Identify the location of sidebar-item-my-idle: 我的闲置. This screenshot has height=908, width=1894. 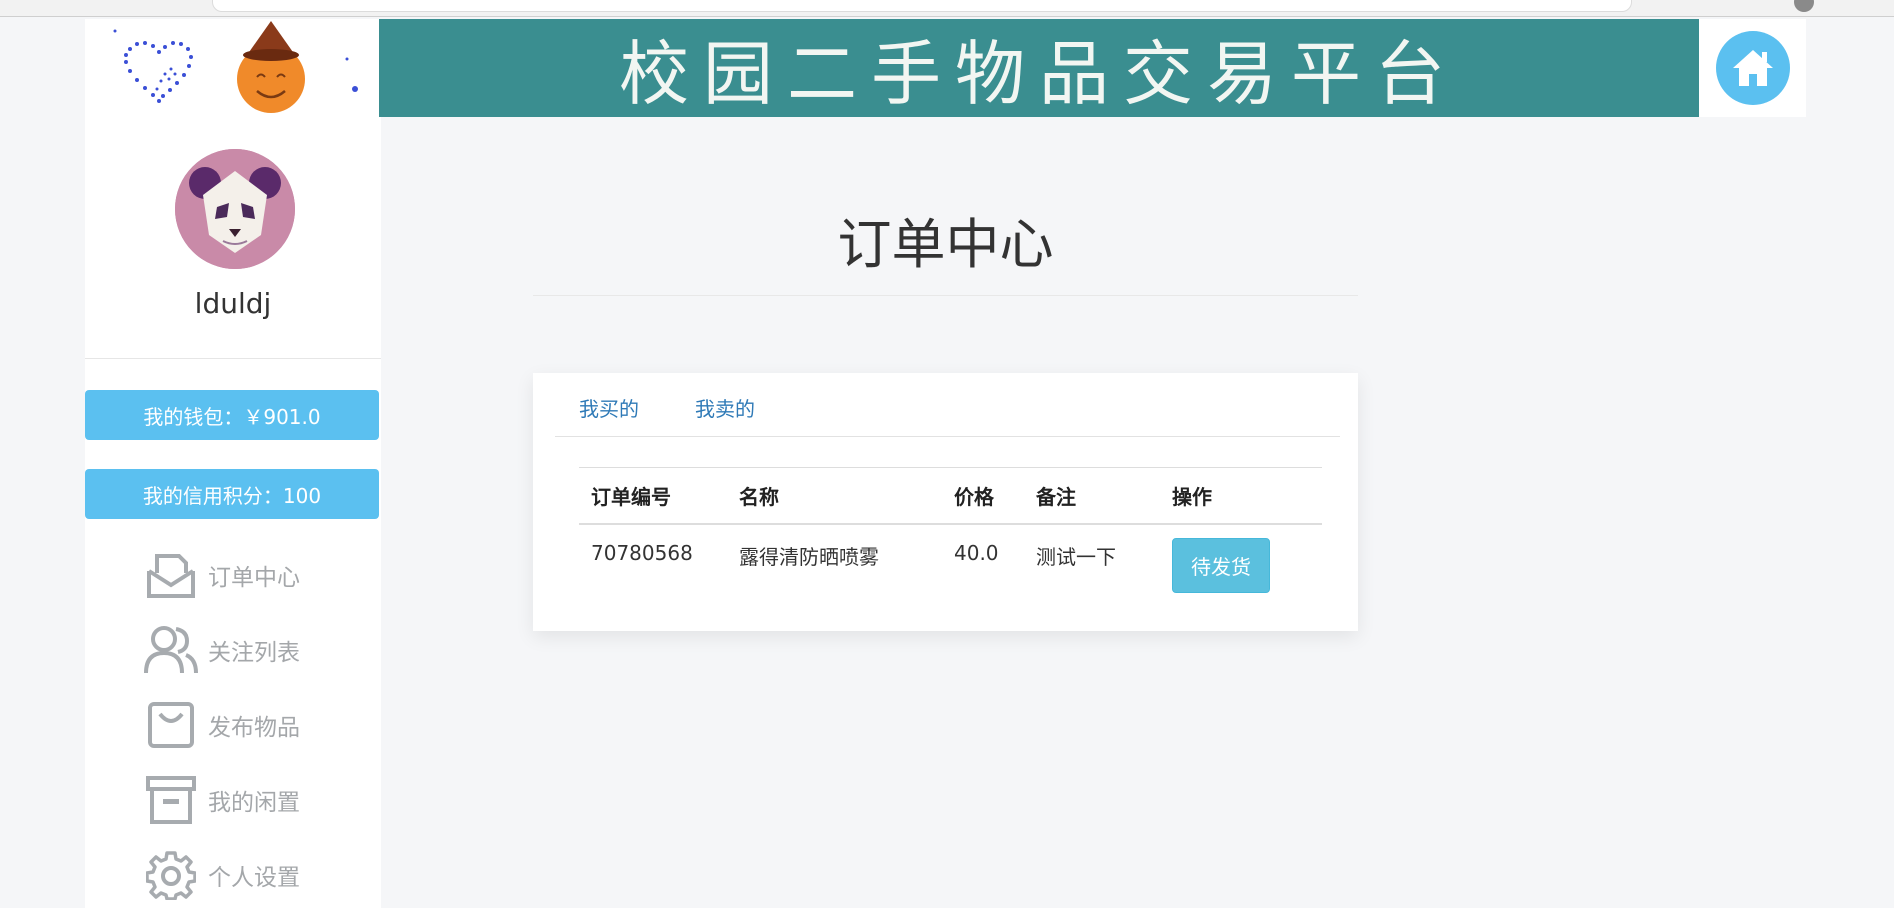
(243, 800).